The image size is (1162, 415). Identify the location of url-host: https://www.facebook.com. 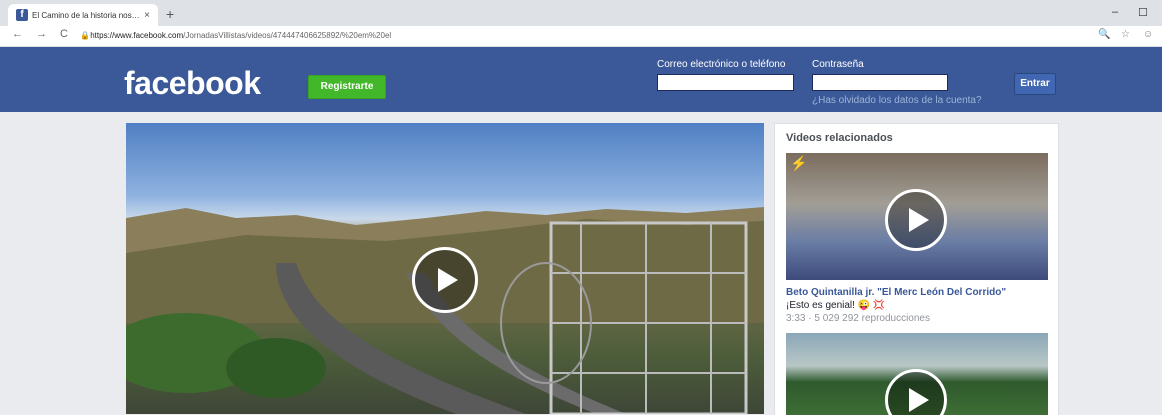
(137, 35).